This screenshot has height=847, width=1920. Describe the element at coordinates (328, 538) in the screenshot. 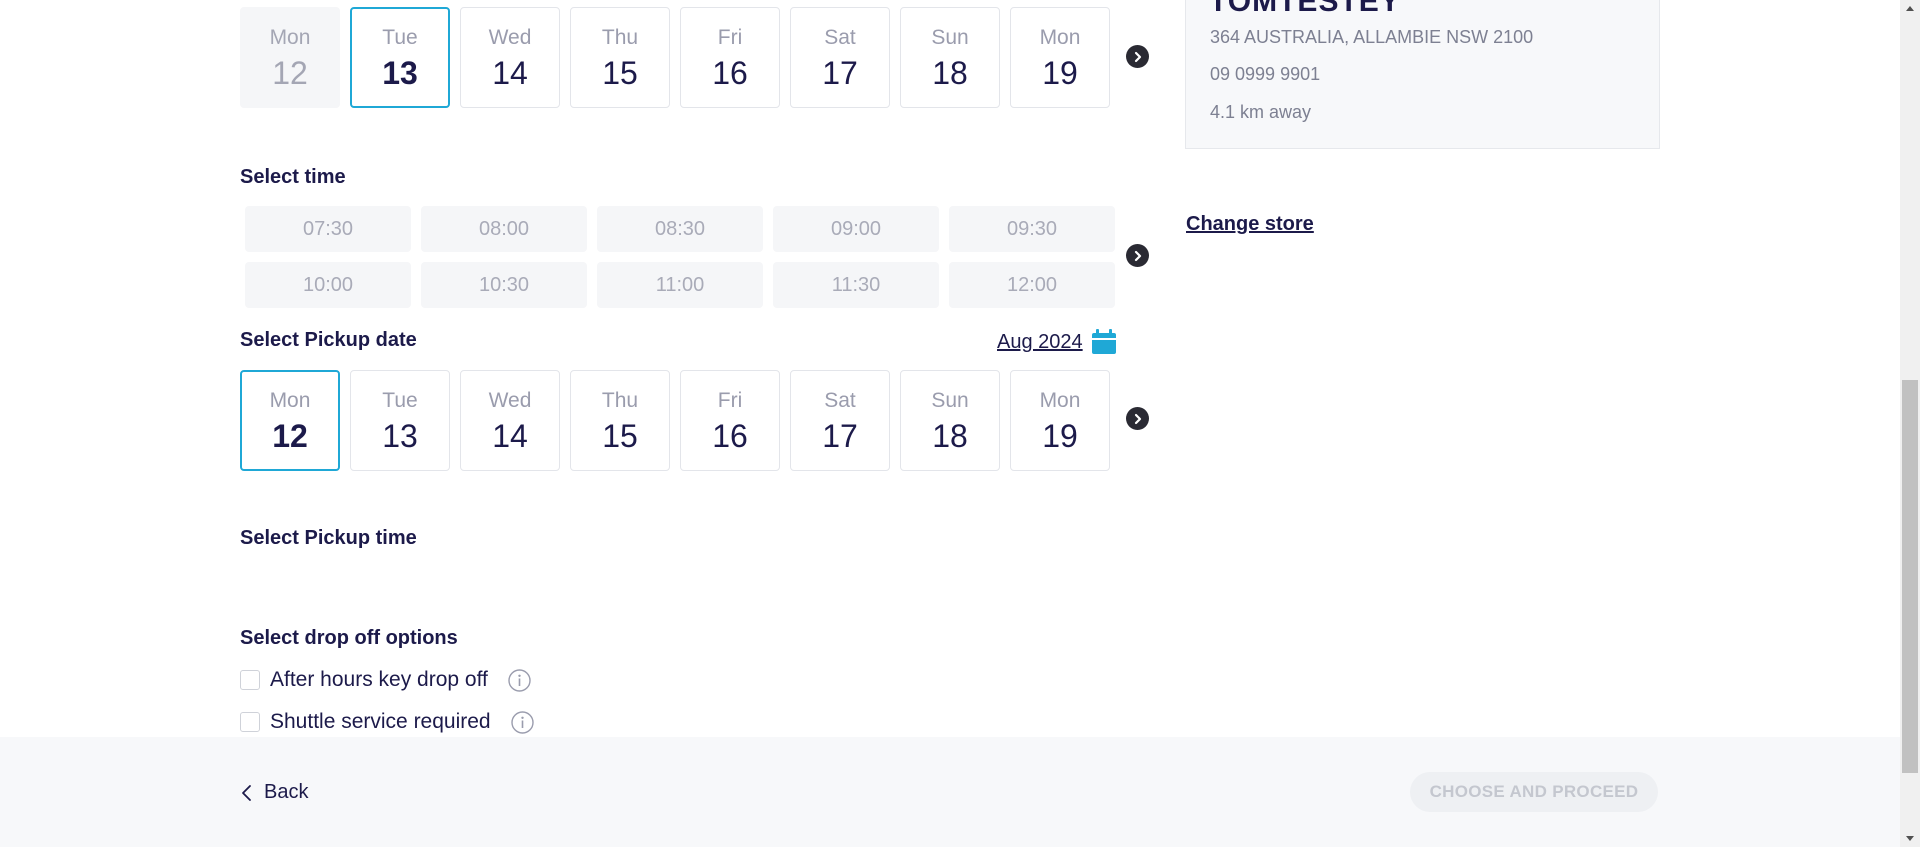

I see `select-pickup-time-title: Select Pickup time` at that location.